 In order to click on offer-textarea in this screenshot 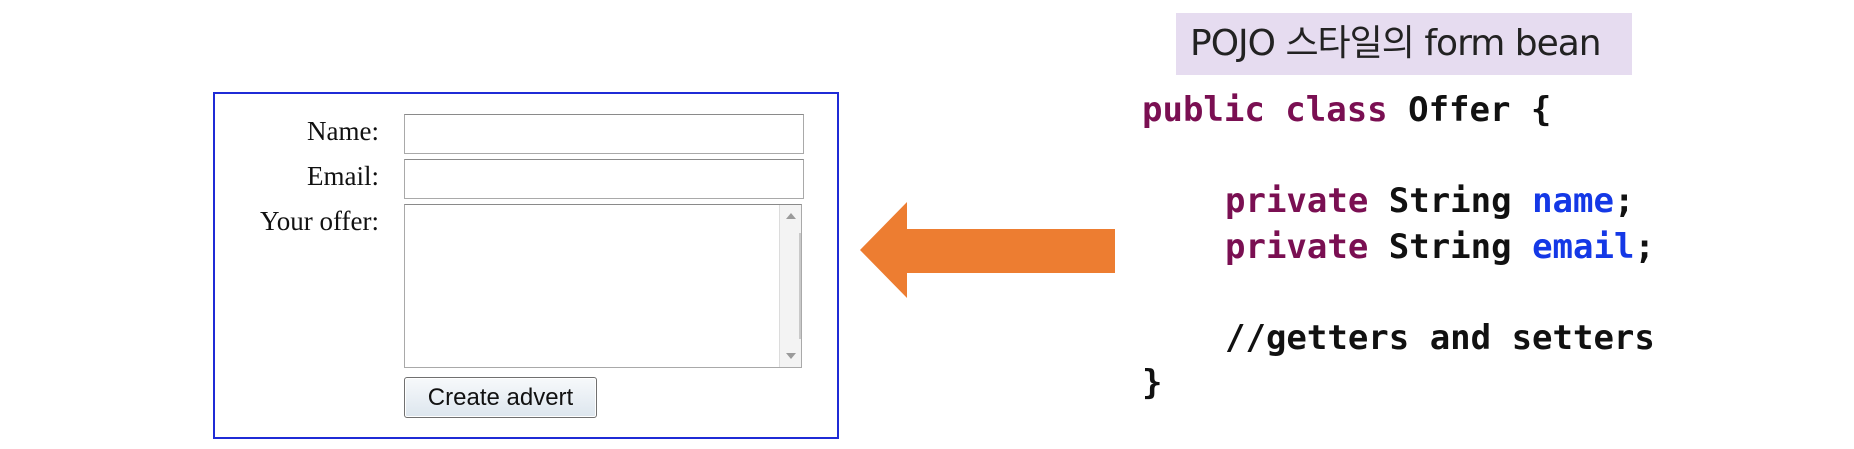, I will do `click(603, 286)`.